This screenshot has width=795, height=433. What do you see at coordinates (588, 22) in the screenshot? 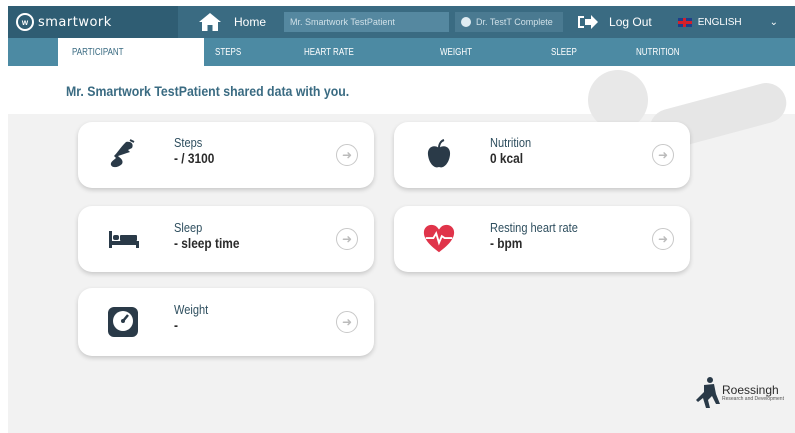
I see `logout-icon` at bounding box center [588, 22].